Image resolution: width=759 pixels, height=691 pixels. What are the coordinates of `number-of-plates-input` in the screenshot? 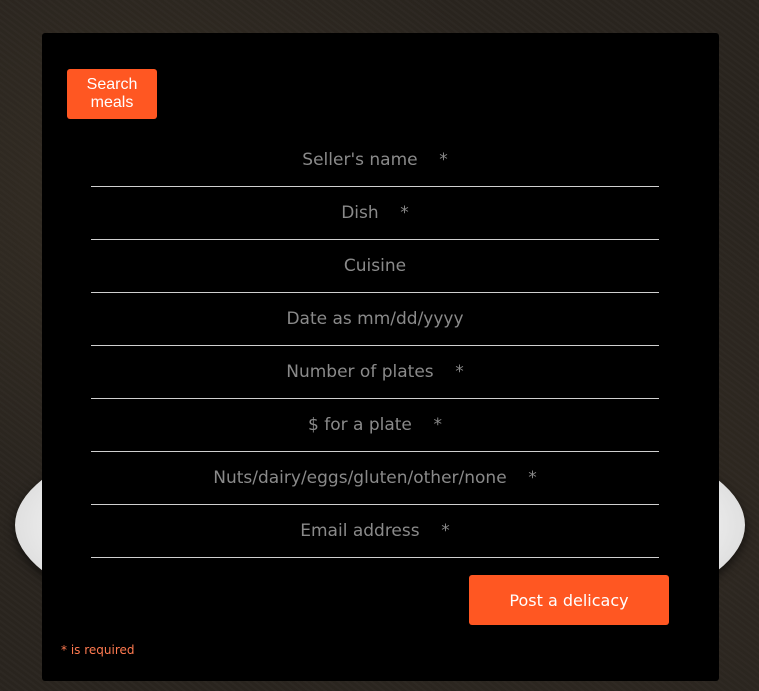 It's located at (375, 372).